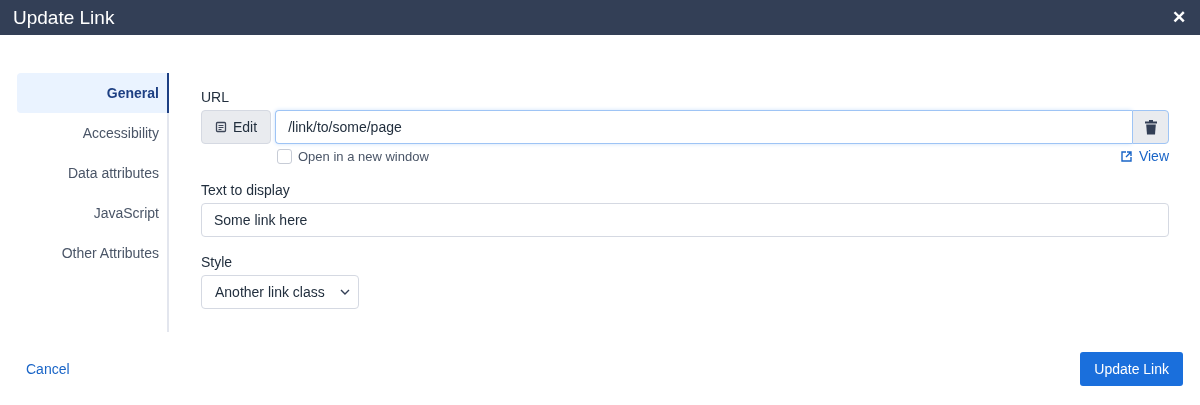 The image size is (1200, 405). Describe the element at coordinates (1179, 17) in the screenshot. I see `close-button: ✕` at that location.